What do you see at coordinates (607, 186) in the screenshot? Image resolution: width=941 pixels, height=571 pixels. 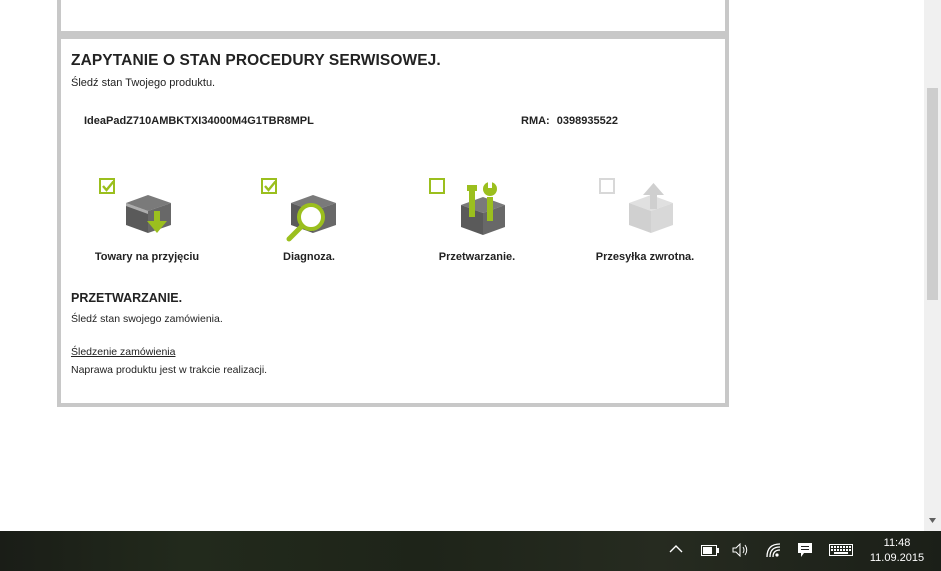 I see `step-return-shipment-checkbox` at bounding box center [607, 186].